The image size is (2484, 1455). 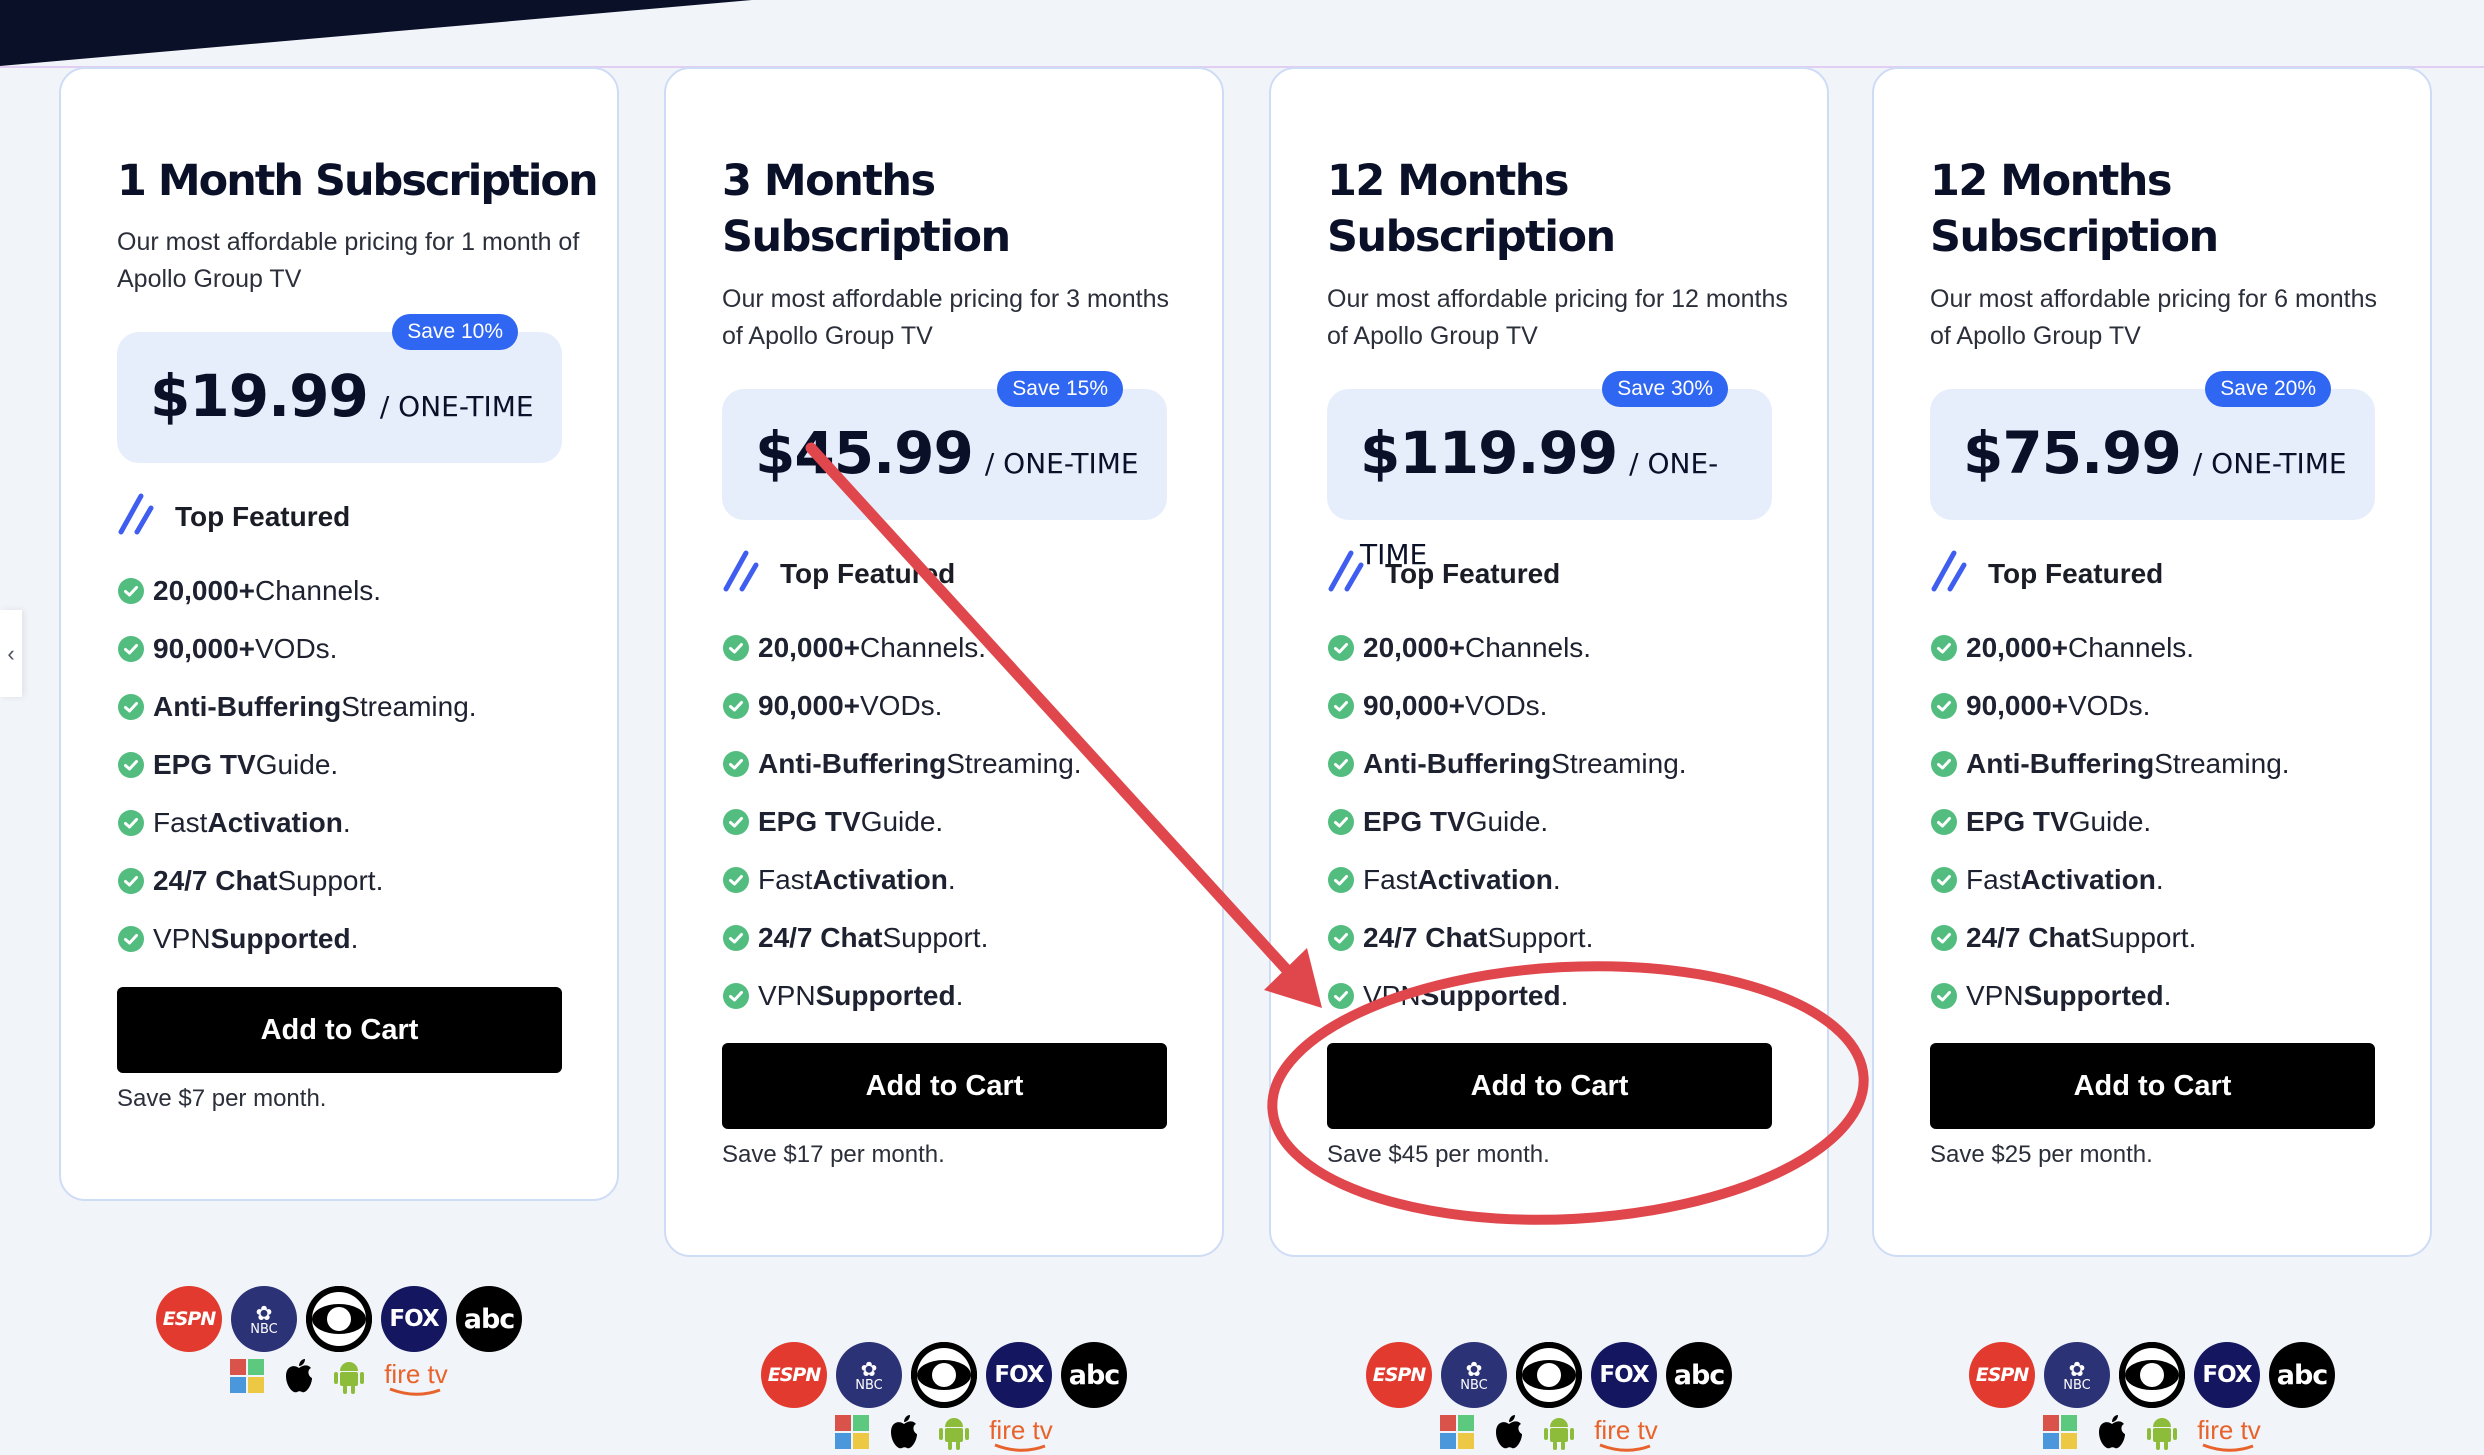 I want to click on price-amount: $75.99, so click(x=2072, y=453).